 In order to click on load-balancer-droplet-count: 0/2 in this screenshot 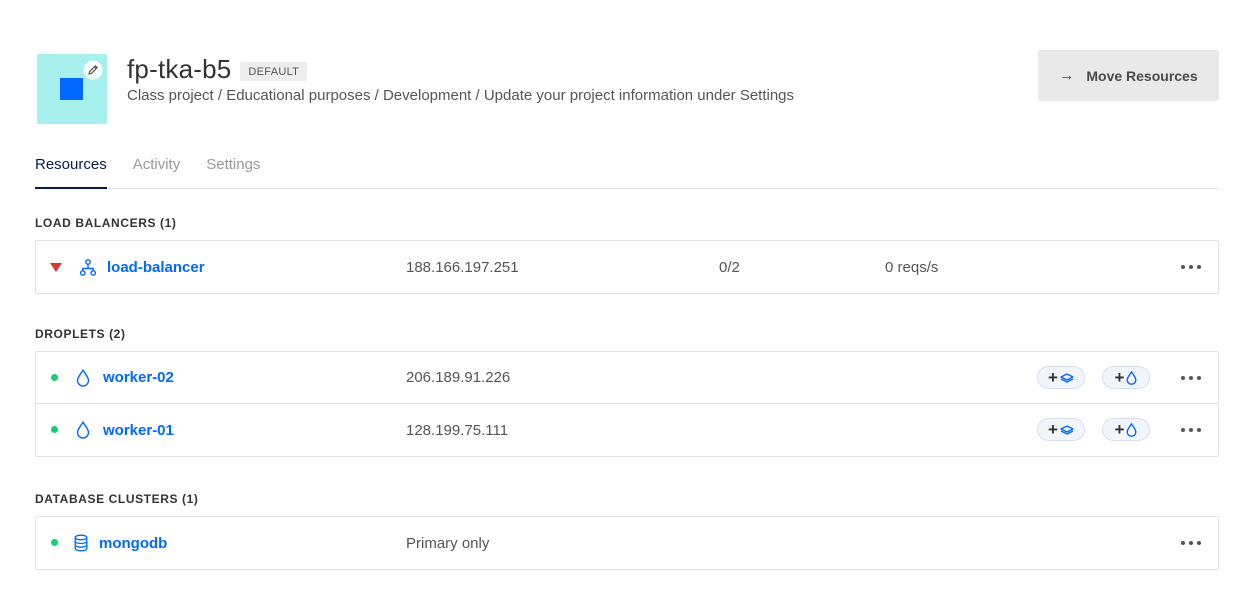, I will do `click(729, 267)`.